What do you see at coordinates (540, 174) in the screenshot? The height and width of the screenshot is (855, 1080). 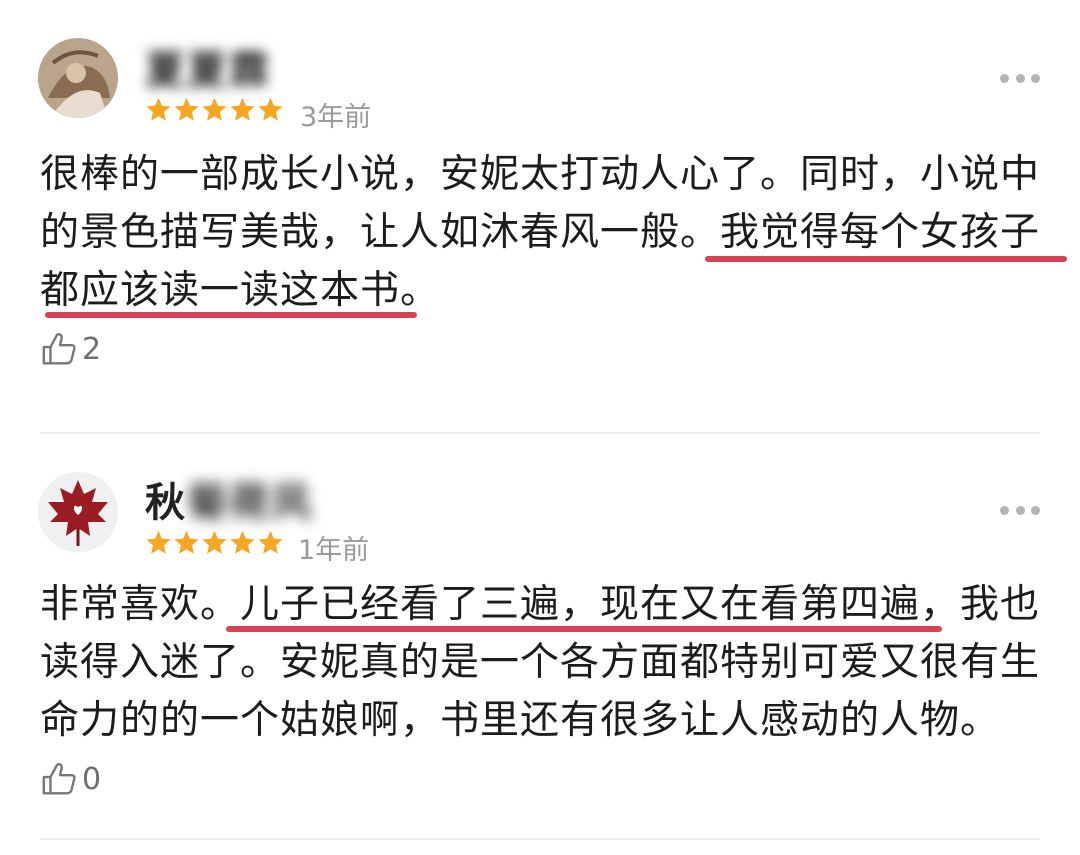 I see `review-text-line: 很棒的一部成长小说，安妮太打动人心了。同时，小说中` at bounding box center [540, 174].